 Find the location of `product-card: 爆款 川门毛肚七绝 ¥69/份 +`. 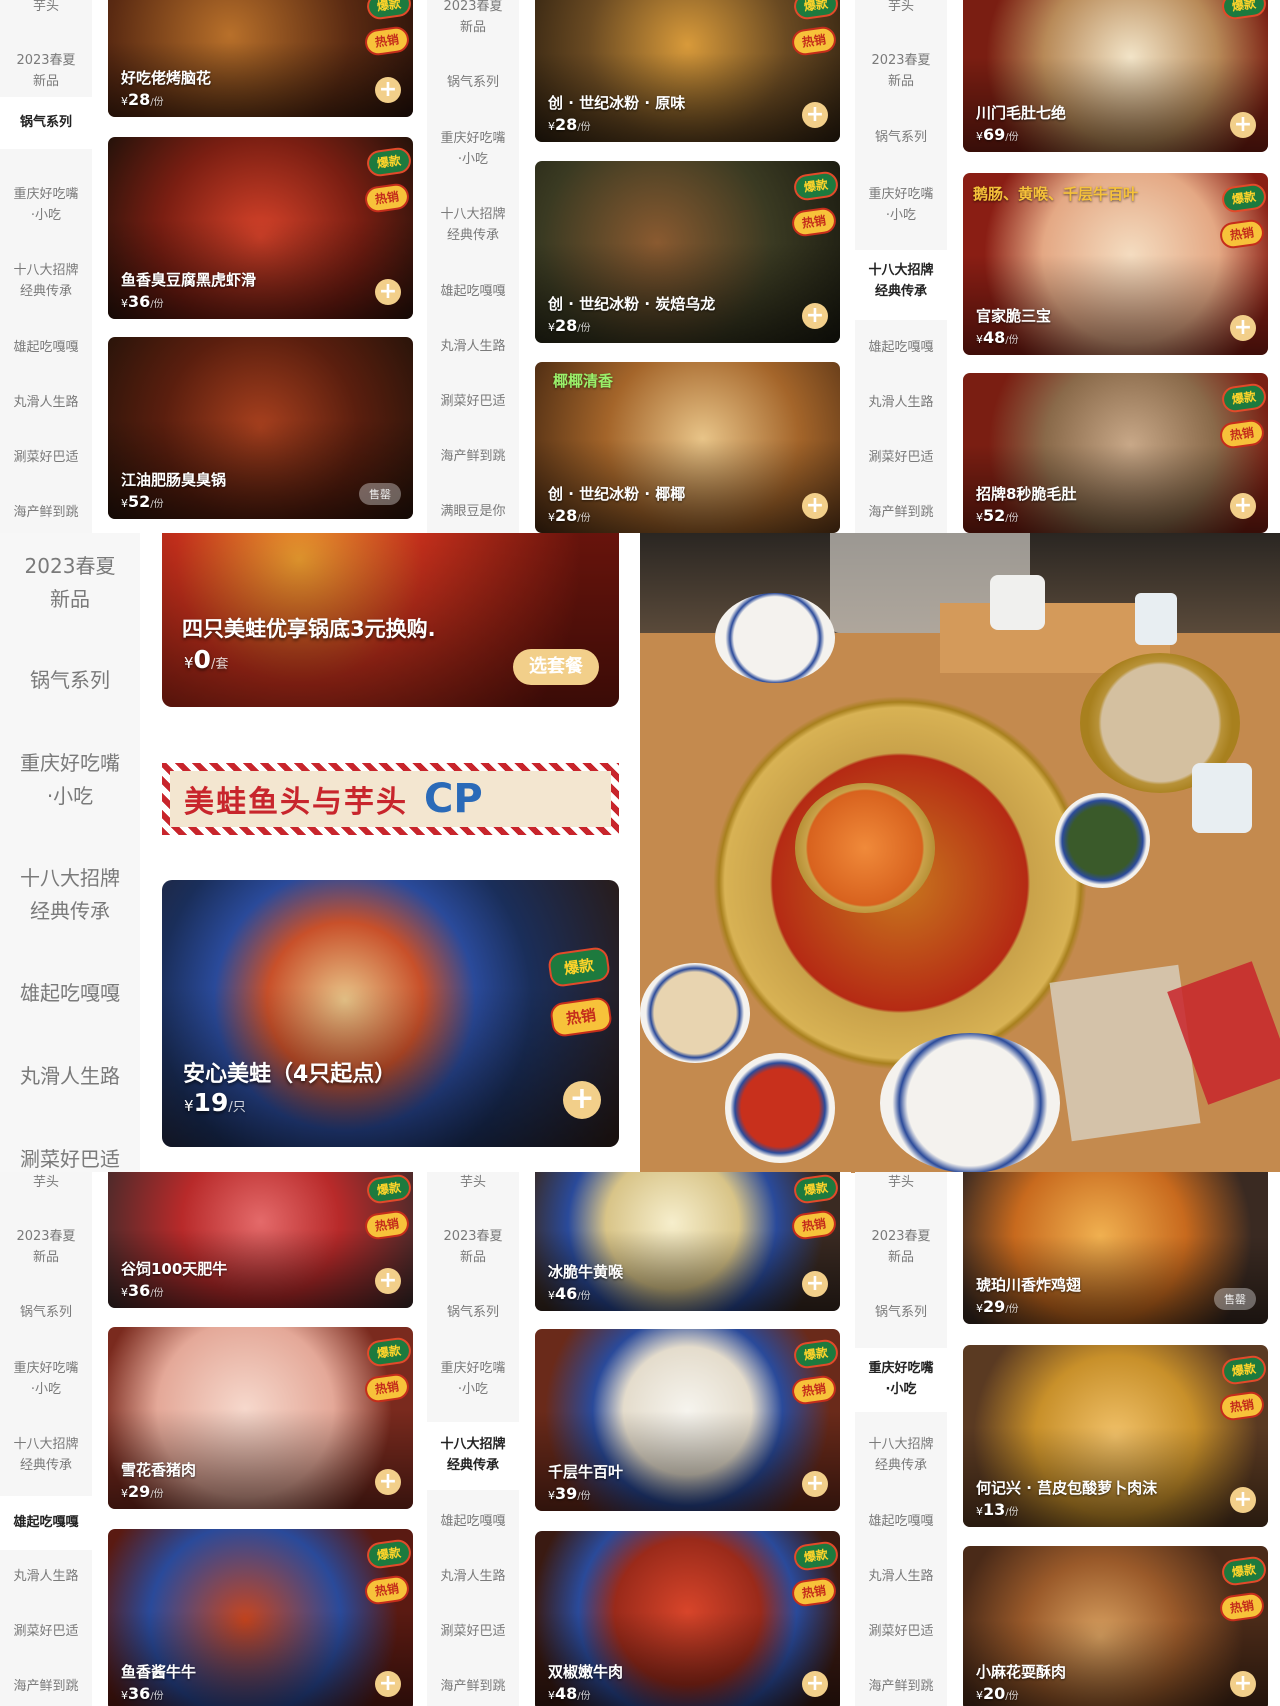

product-card: 爆款 川门毛肚七绝 ¥69/份 + is located at coordinates (1115, 76).